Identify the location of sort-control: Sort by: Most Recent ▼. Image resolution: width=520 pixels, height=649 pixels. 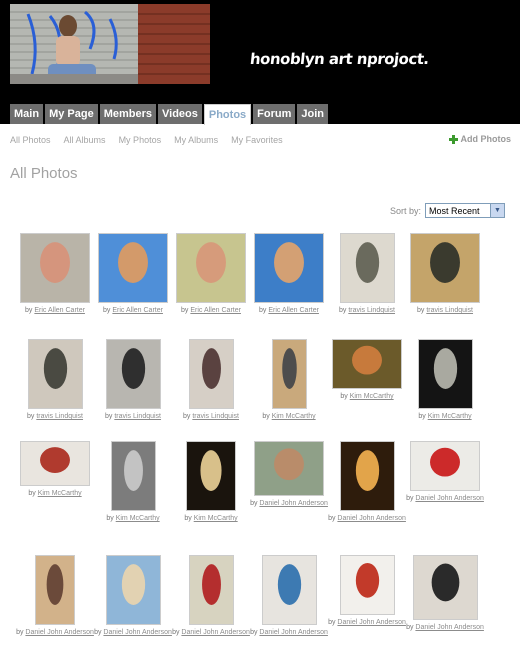
(447, 210).